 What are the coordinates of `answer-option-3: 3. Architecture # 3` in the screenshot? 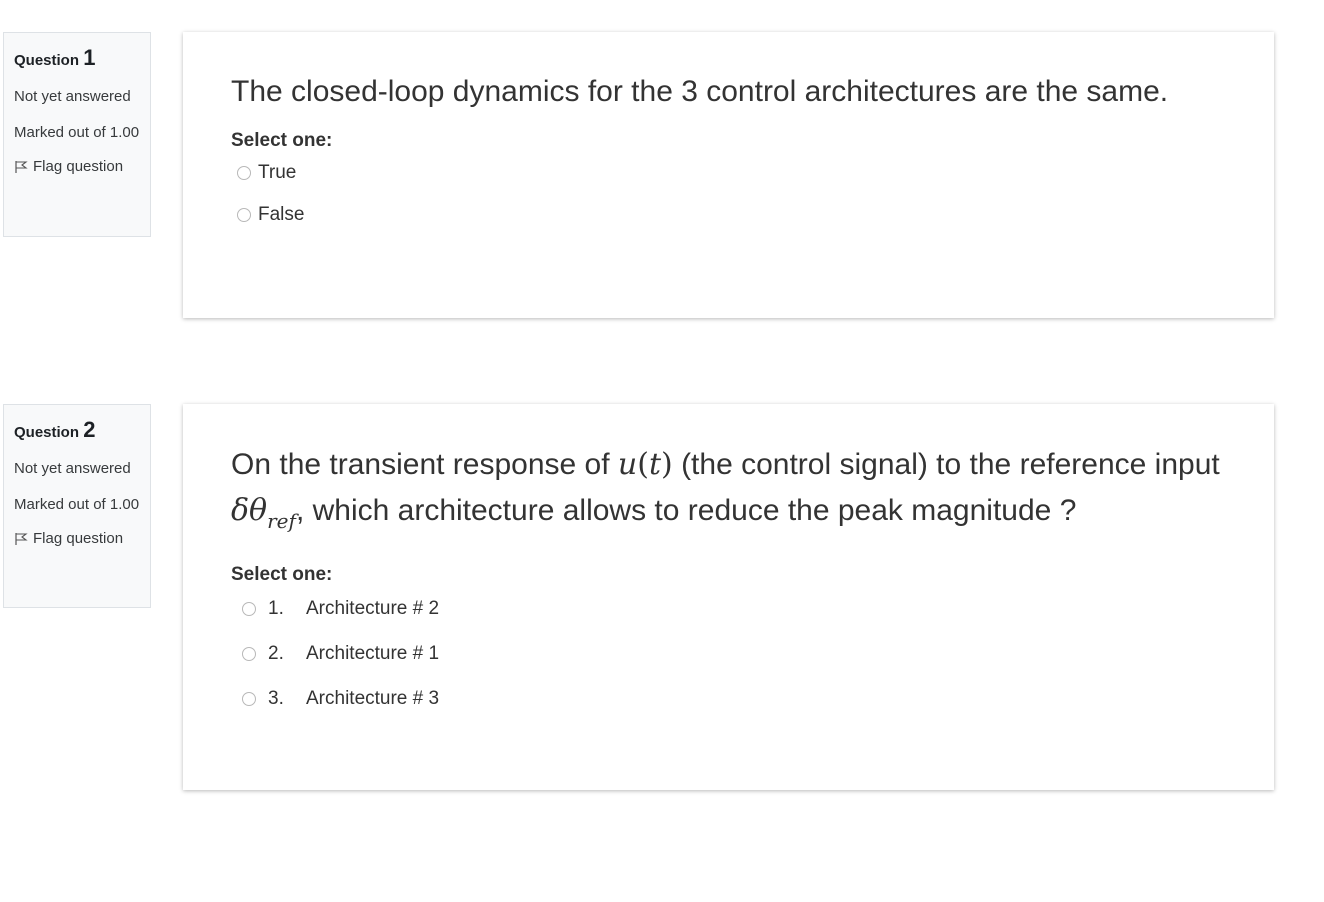 It's located at (738, 699).